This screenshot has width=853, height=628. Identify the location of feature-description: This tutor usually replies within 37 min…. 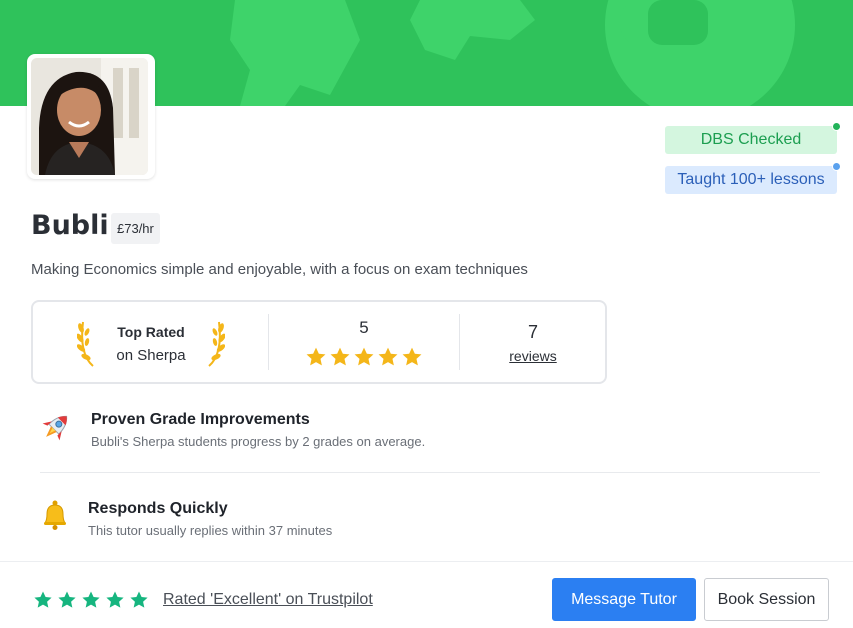
(210, 530).